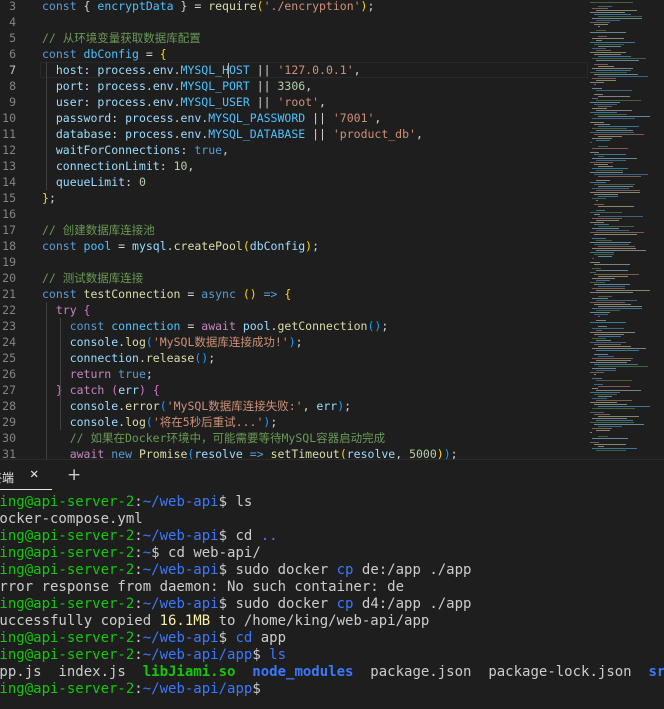 This screenshot has width=664, height=709. What do you see at coordinates (244, 638) in the screenshot?
I see `command-token: cd` at bounding box center [244, 638].